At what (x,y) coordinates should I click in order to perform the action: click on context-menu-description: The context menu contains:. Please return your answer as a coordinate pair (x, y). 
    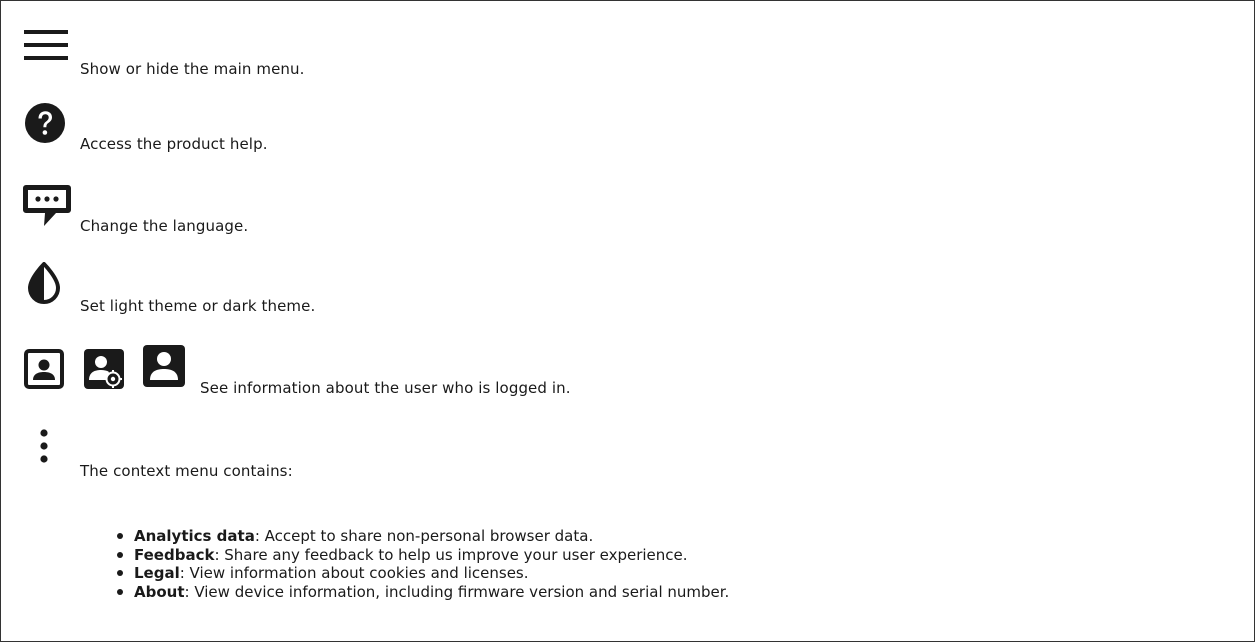
    Looking at the image, I should click on (186, 471).